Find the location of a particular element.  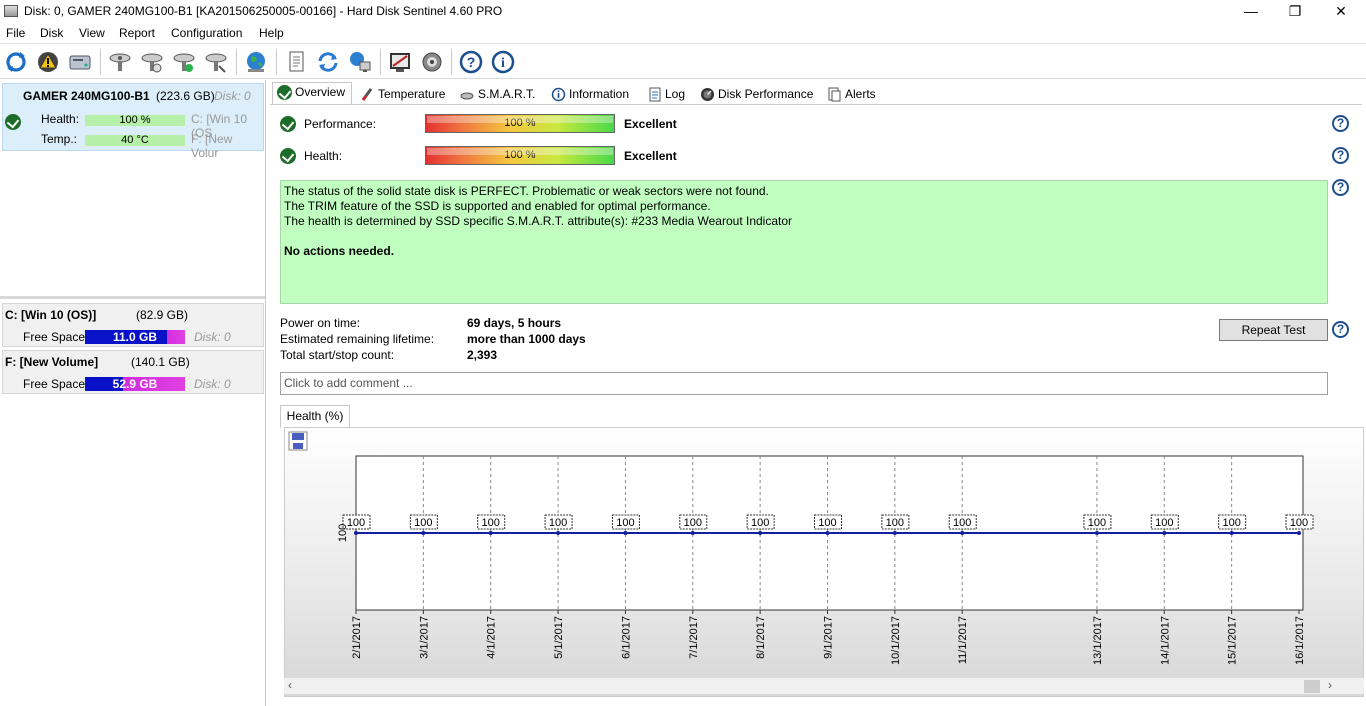

health-help-icon: ? is located at coordinates (1340, 155).